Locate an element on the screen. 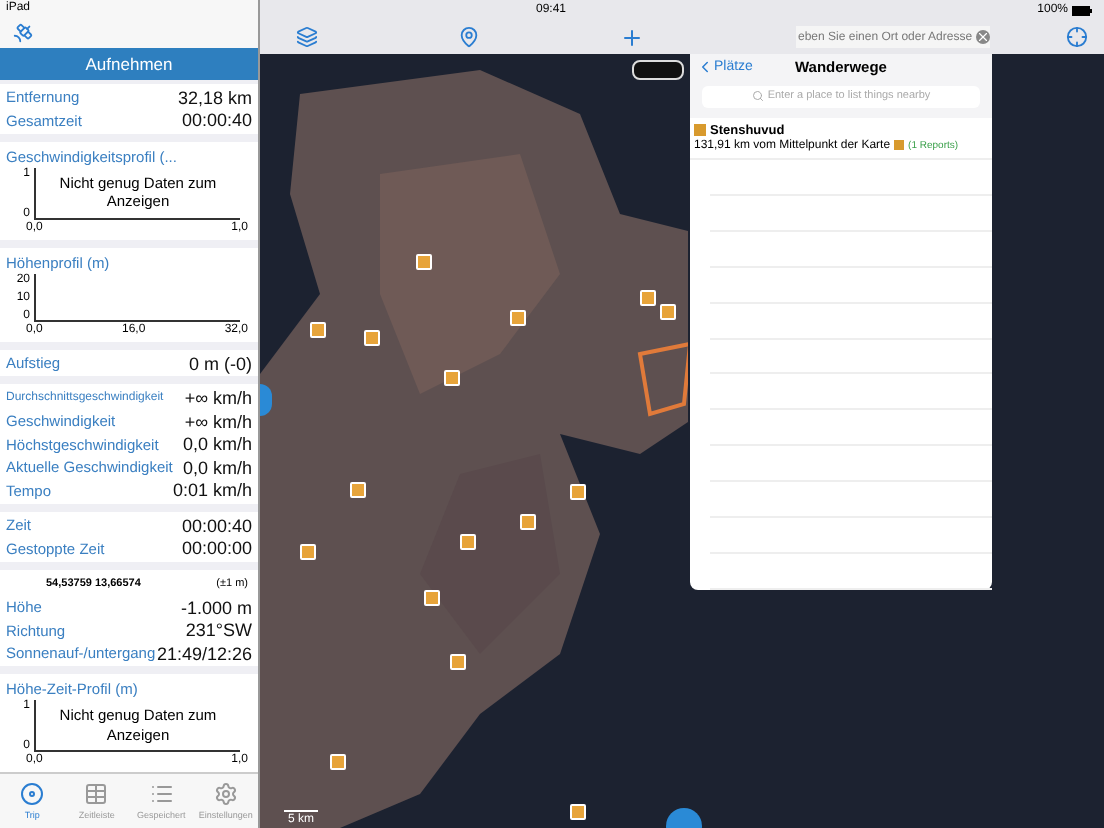 This screenshot has height=828, width=1104. stat-value: 00:00:00 is located at coordinates (216, 548).